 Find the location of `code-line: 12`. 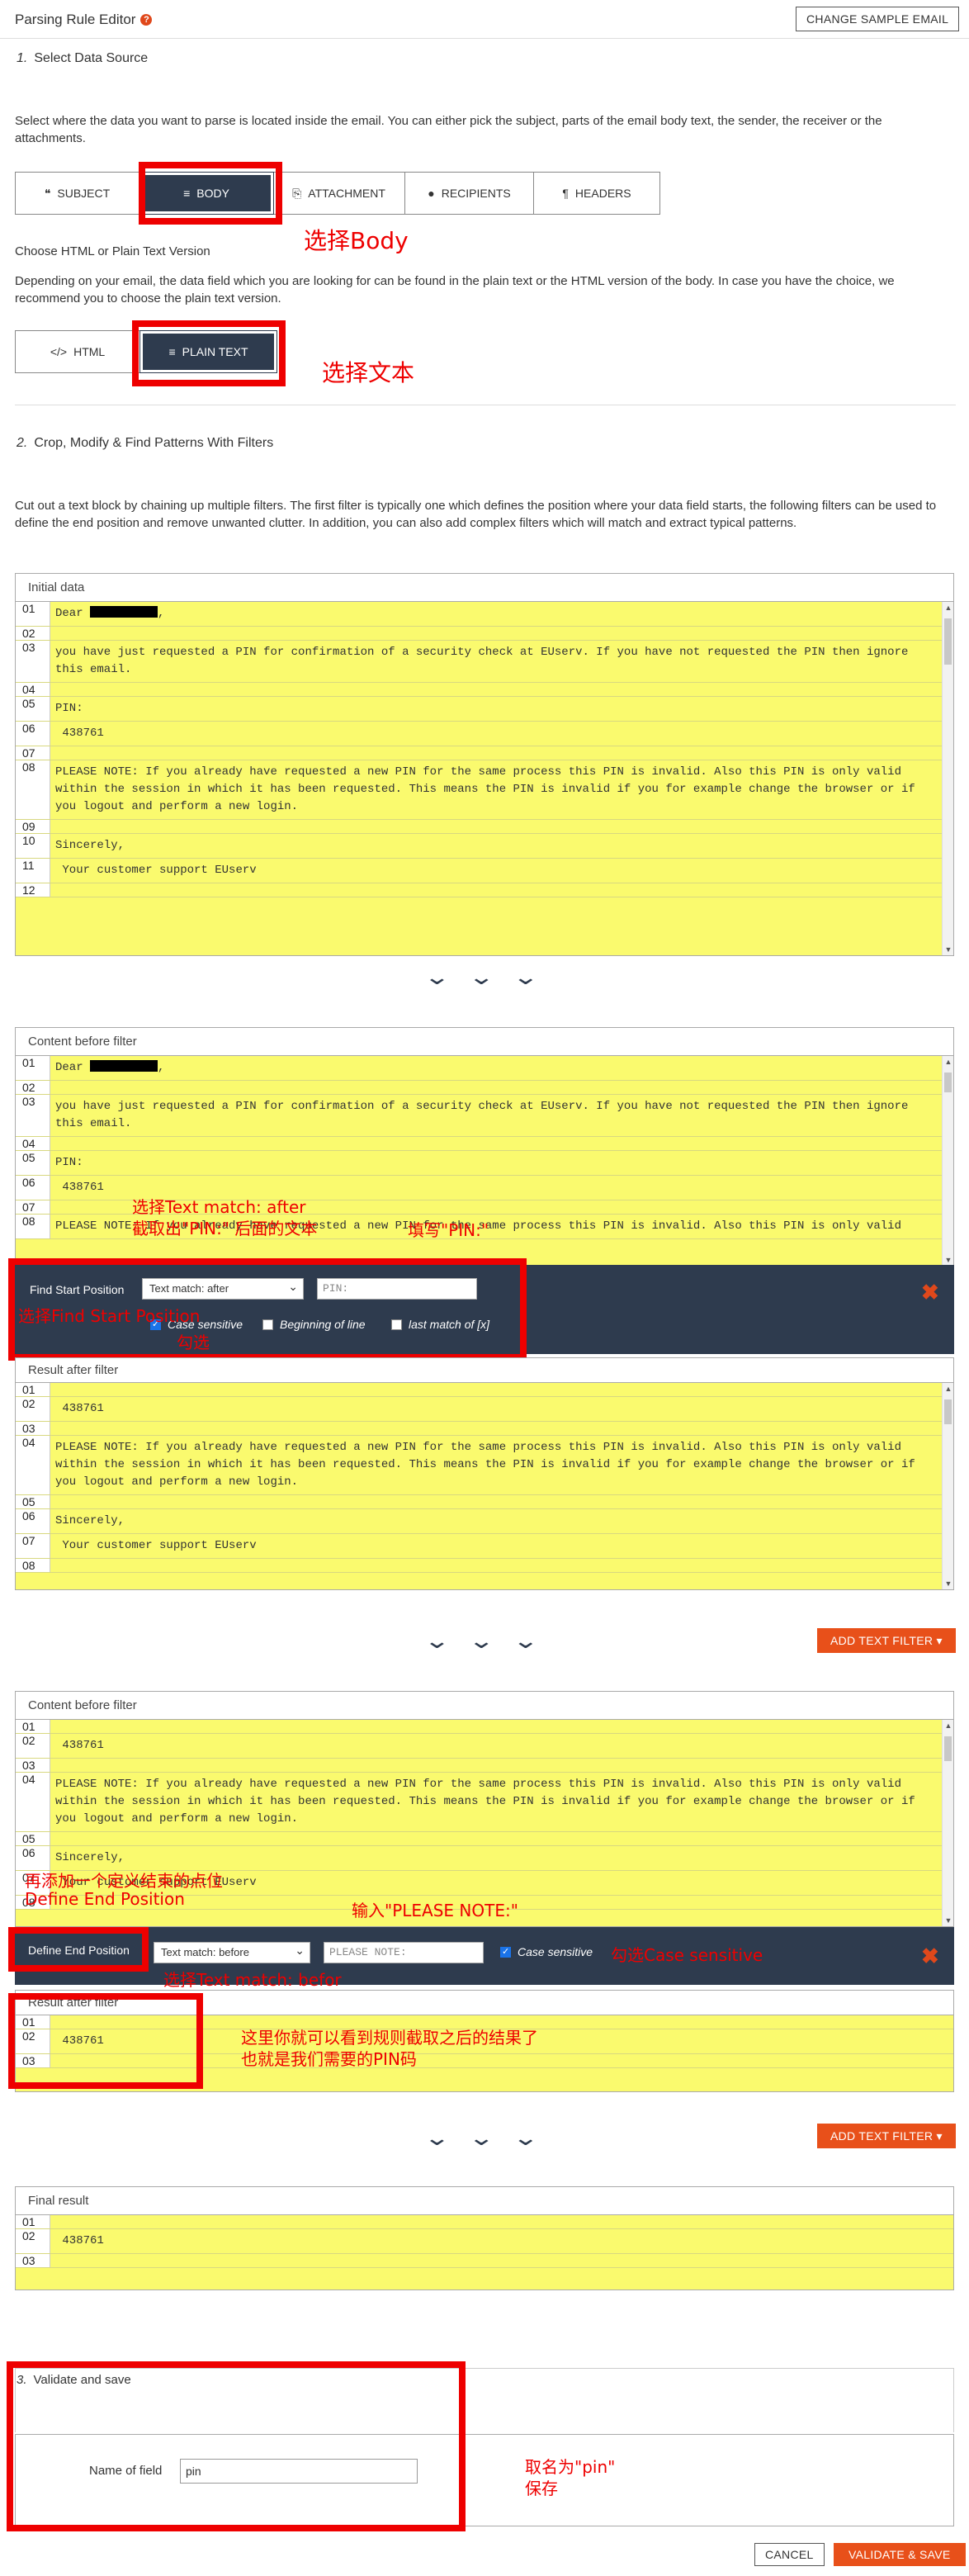

code-line: 12 is located at coordinates (484, 890).